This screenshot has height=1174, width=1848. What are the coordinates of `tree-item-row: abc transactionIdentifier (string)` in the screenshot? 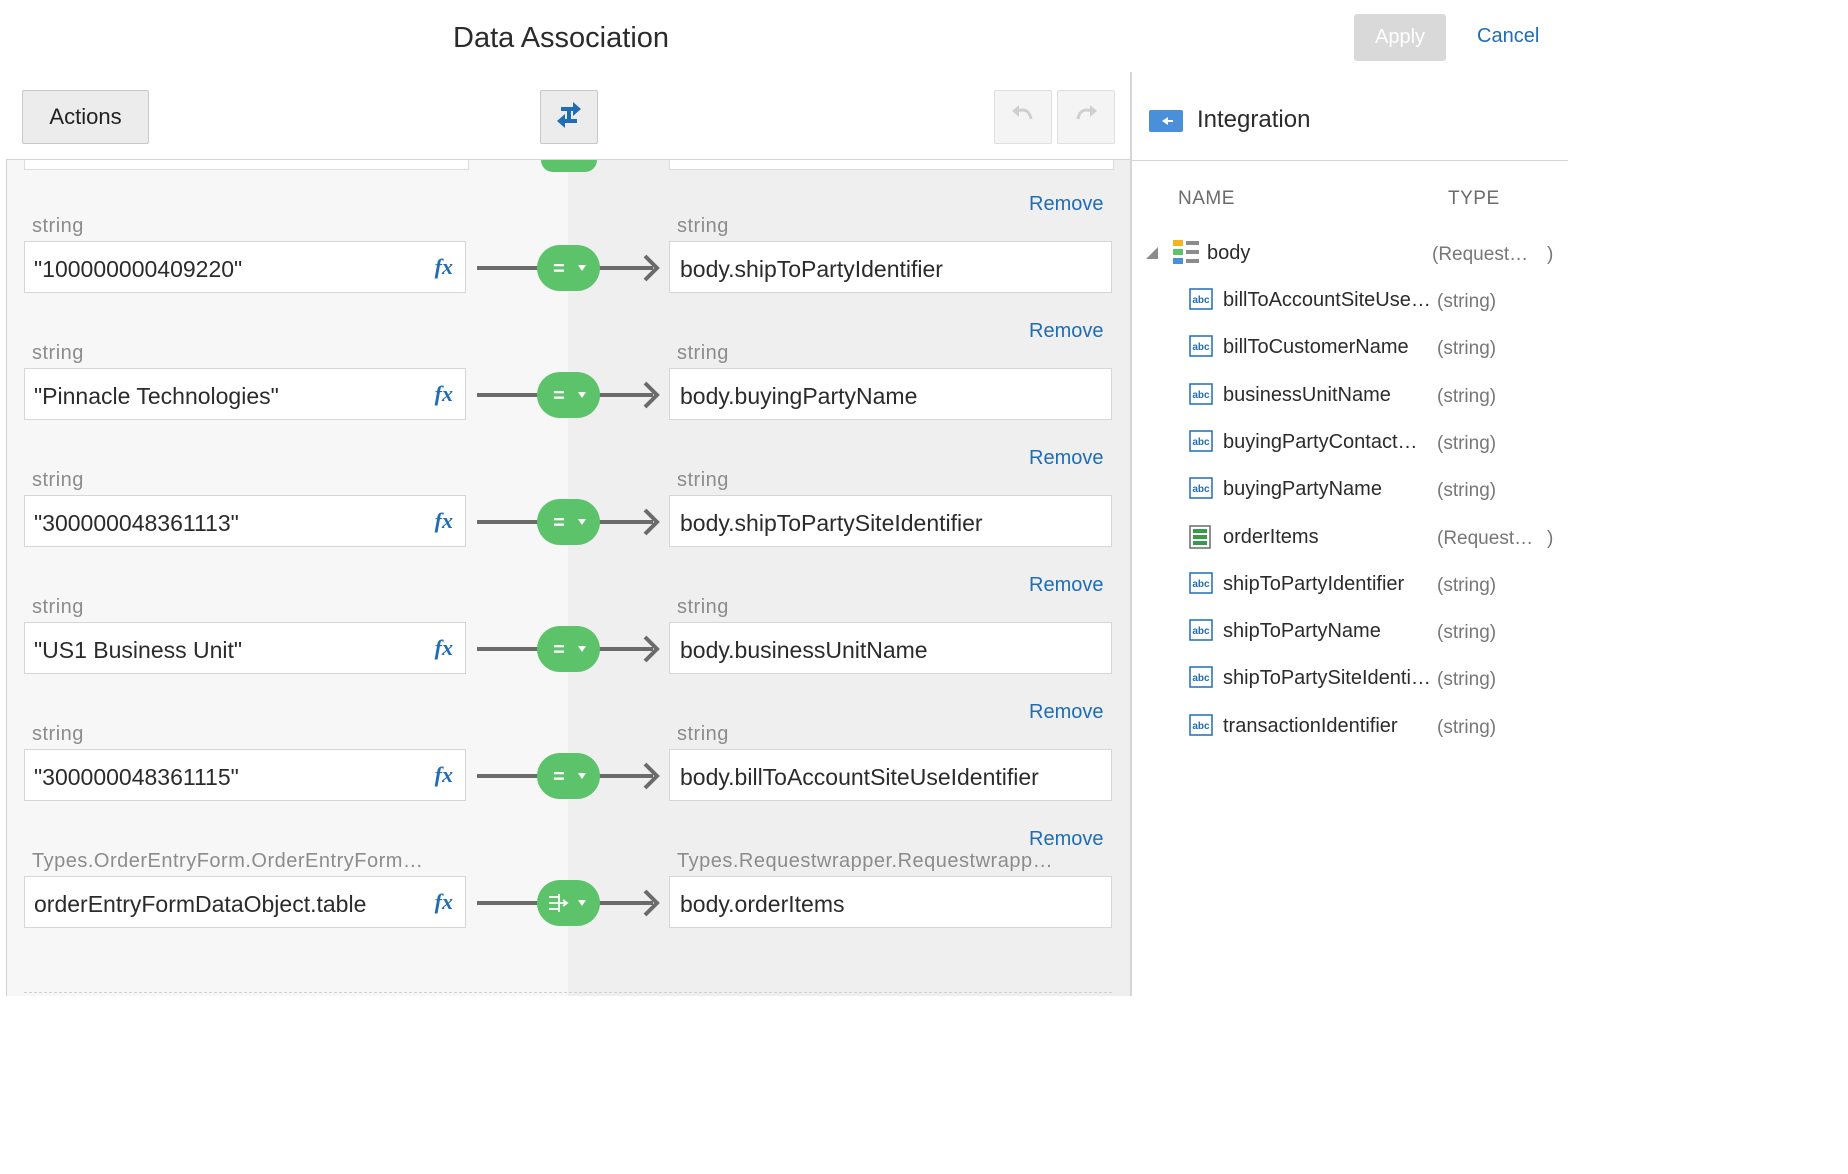 It's located at (1350, 726).